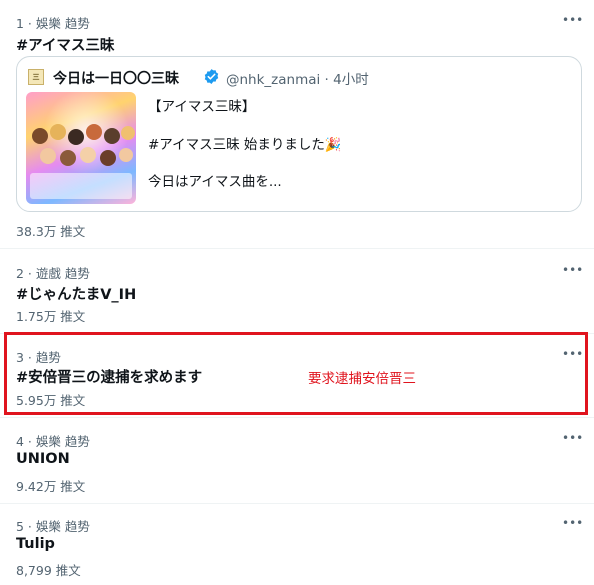 The width and height of the screenshot is (594, 585). What do you see at coordinates (297, 291) in the screenshot?
I see `trend-item: 2 · 遊戲 趋势 ••• #じゃんたまV_IH 1.75万 推文` at bounding box center [297, 291].